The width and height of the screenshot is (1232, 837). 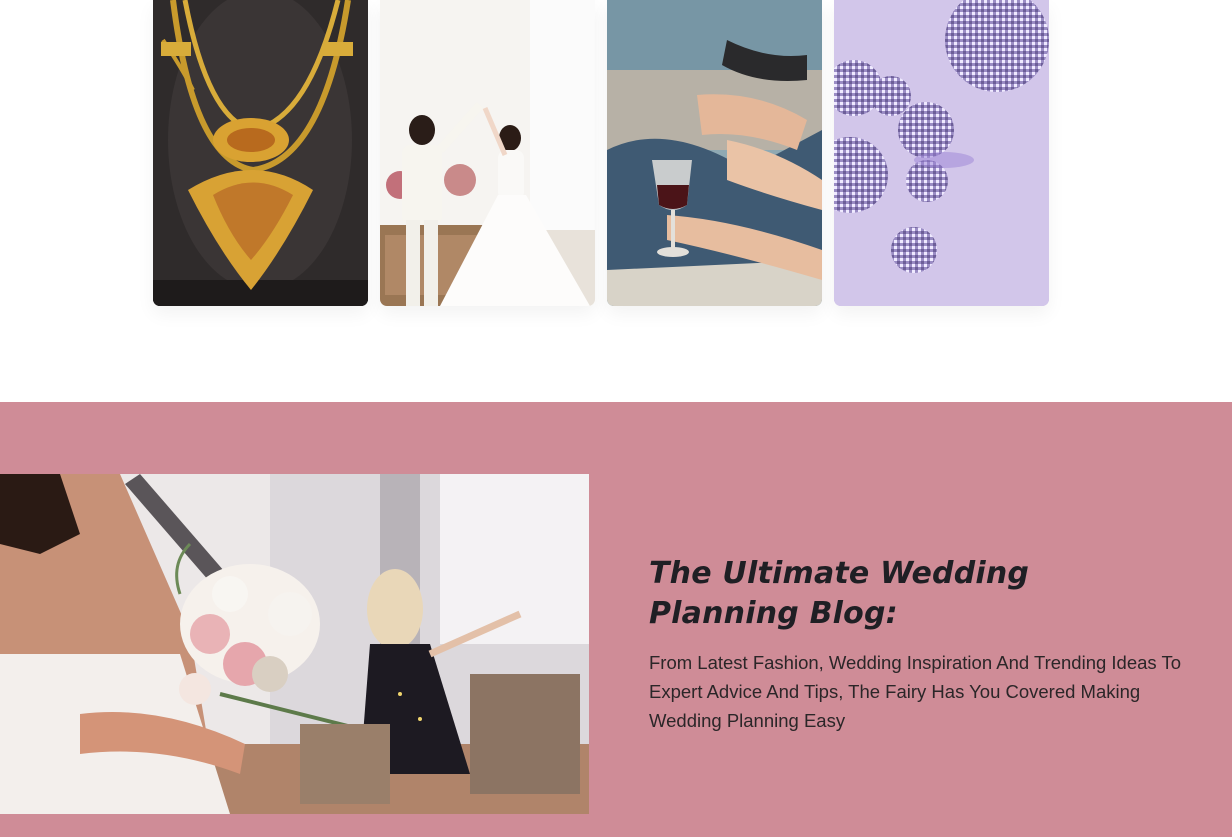 I want to click on disco-balls-image, so click(x=941, y=153).